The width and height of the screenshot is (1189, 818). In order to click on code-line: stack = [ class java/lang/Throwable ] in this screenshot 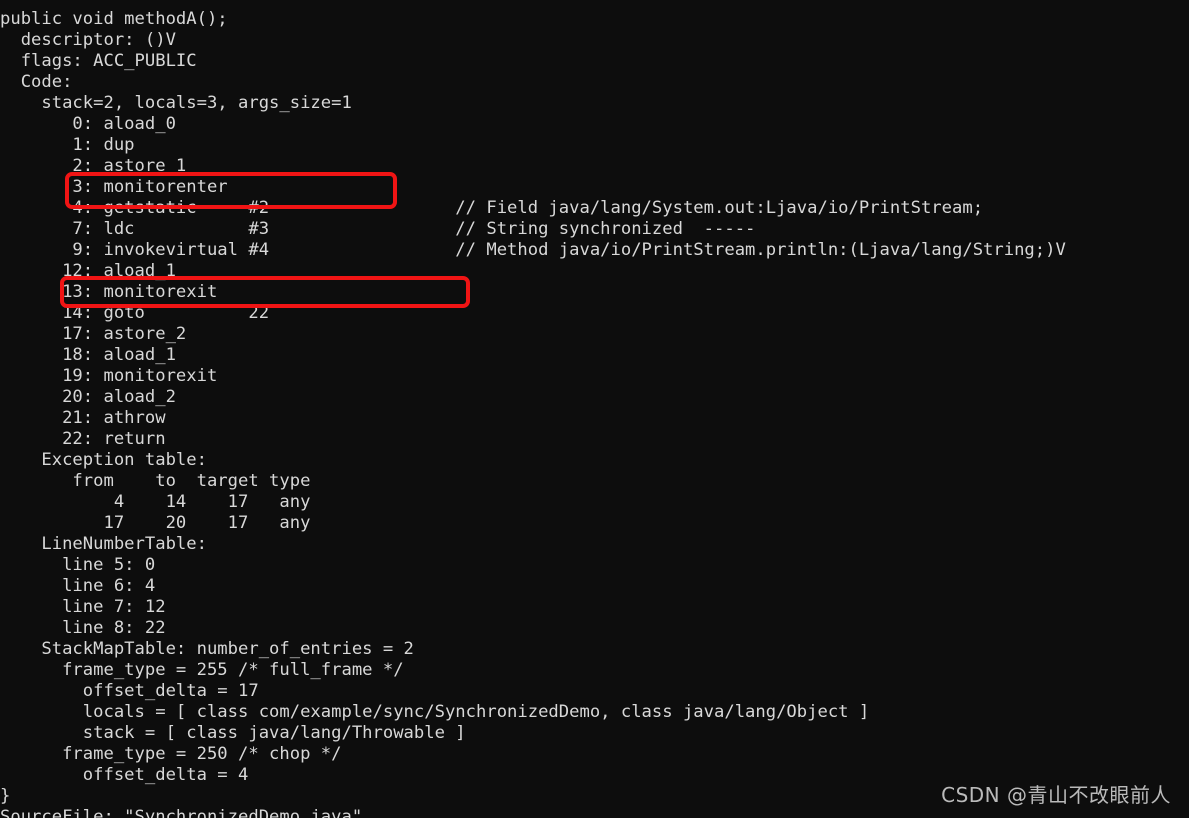, I will do `click(233, 733)`.